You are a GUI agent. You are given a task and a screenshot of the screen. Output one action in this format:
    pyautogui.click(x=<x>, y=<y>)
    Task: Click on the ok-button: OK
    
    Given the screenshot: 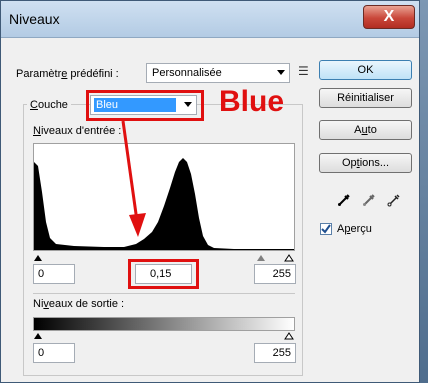 What is the action you would take?
    pyautogui.click(x=365, y=70)
    